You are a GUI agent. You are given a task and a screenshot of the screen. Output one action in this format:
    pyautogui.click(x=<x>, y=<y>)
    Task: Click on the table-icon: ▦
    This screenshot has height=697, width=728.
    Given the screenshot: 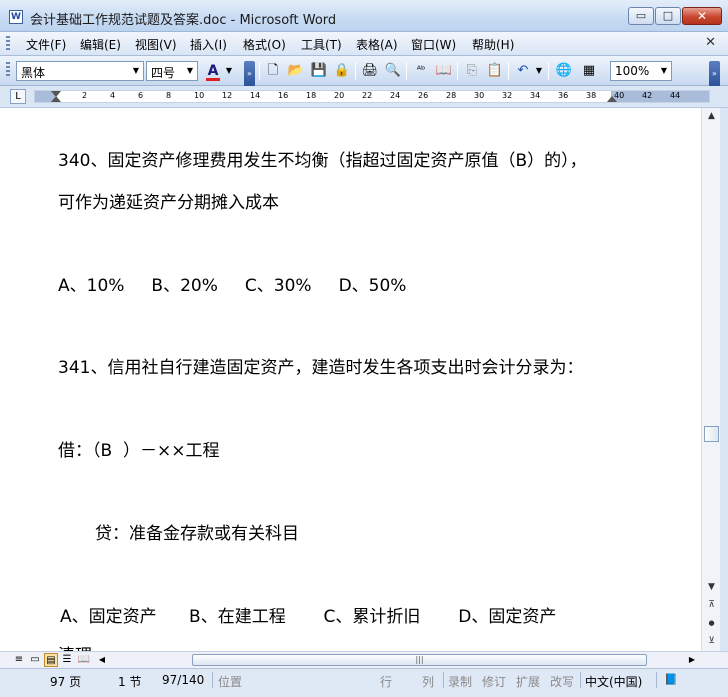 What is the action you would take?
    pyautogui.click(x=589, y=71)
    